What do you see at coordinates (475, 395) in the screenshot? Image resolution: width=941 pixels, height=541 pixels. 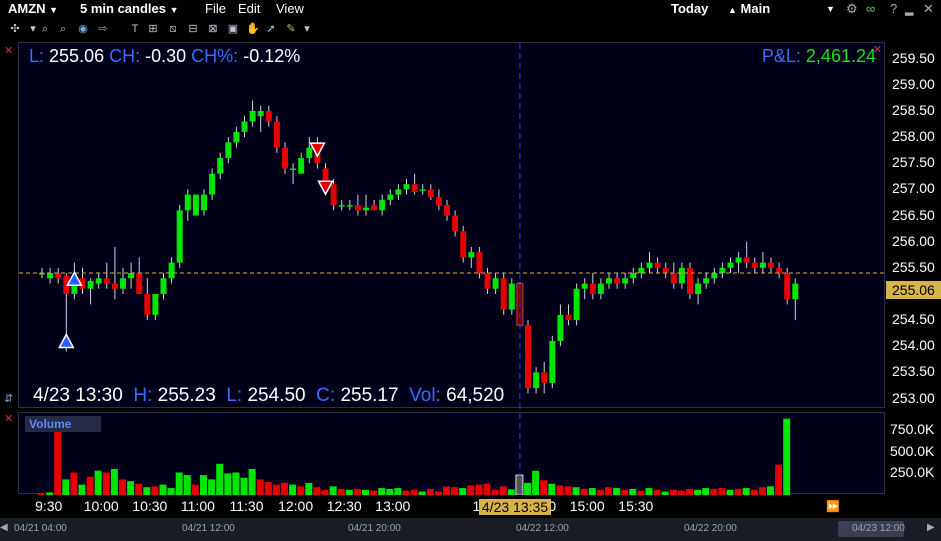 I see `hover-volume-value: 64,520` at bounding box center [475, 395].